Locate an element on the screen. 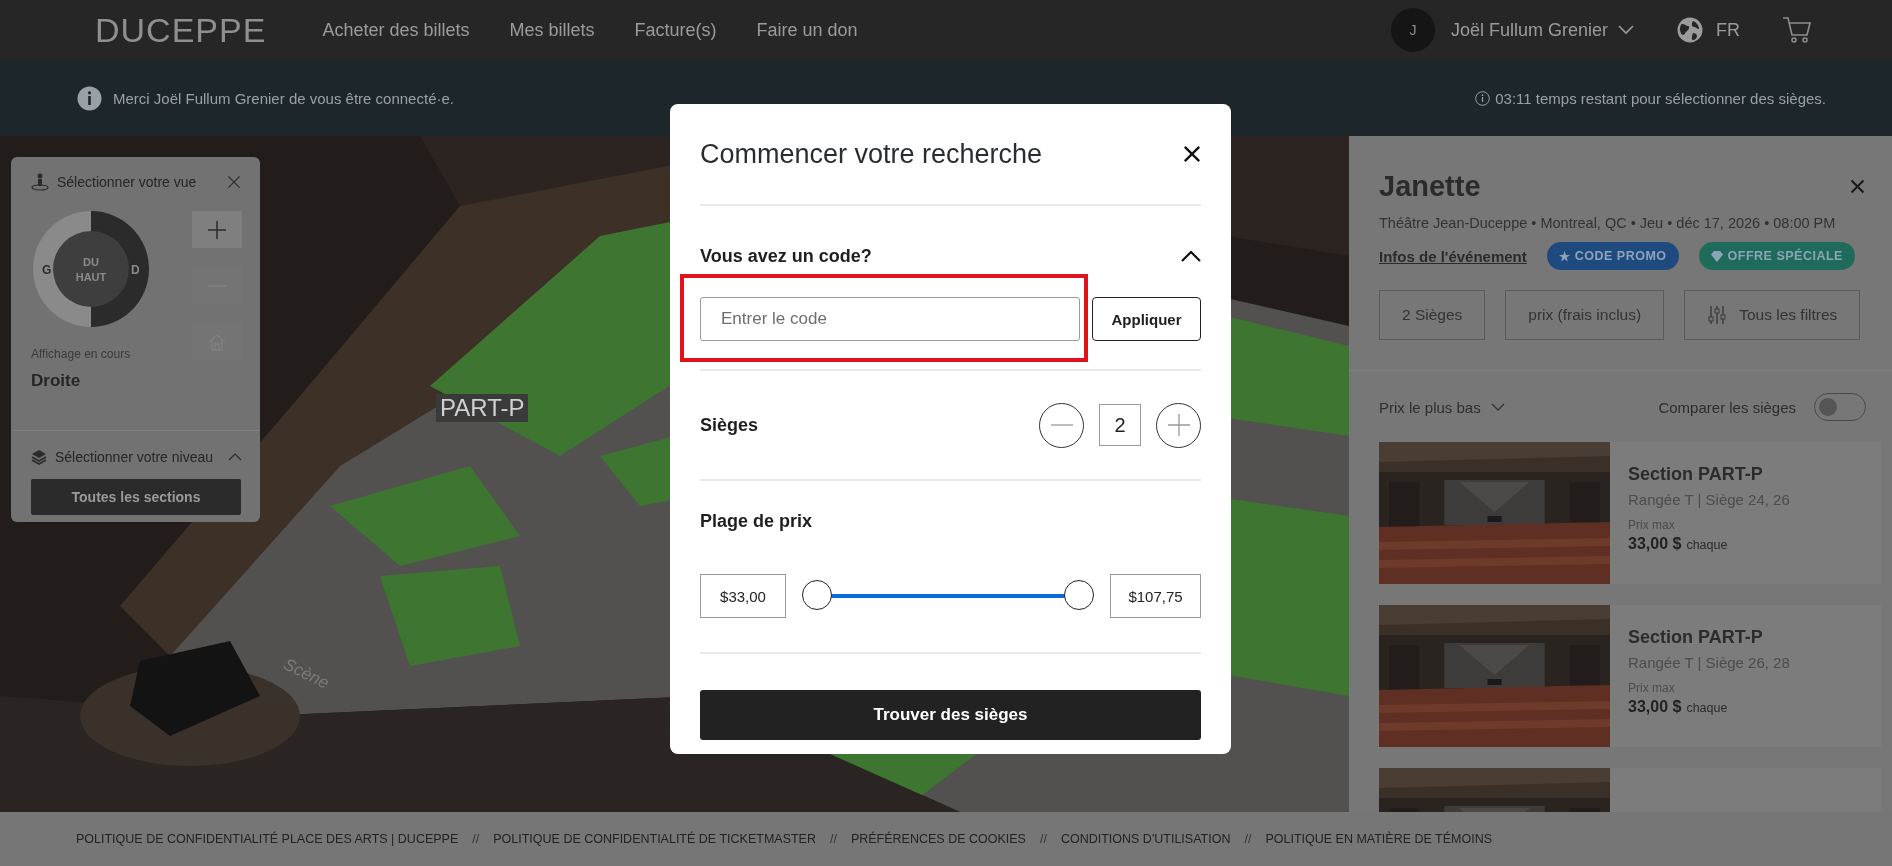  sort-dropdown: Prix le plus bas is located at coordinates (1430, 407).